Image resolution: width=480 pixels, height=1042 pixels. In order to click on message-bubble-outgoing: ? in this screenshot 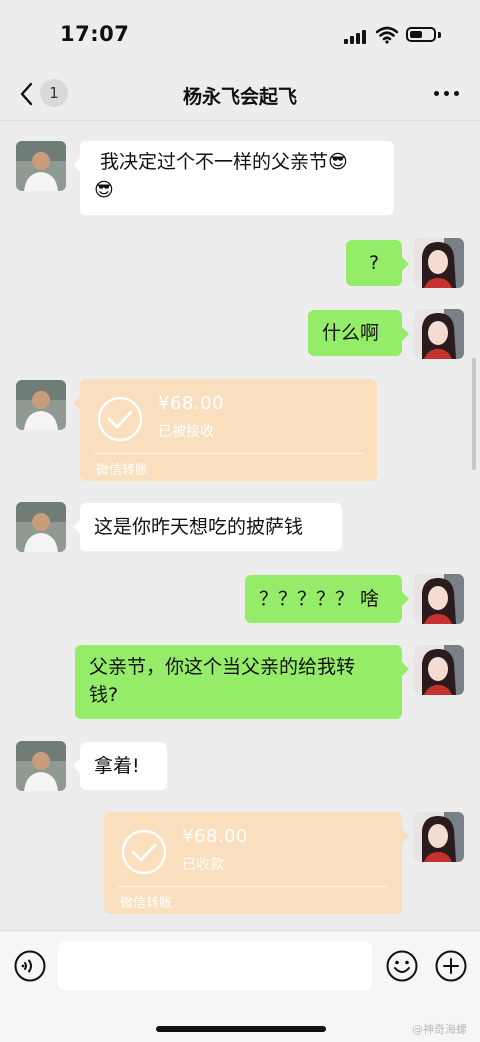, I will do `click(377, 263)`.